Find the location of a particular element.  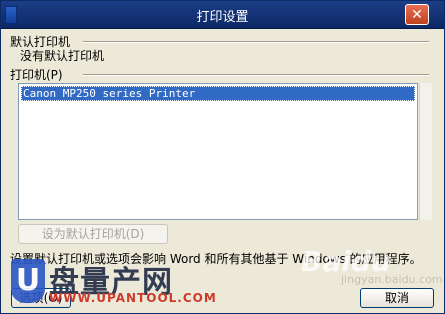

list-item-printer: Canon MP250 series Printer is located at coordinates (218, 93).